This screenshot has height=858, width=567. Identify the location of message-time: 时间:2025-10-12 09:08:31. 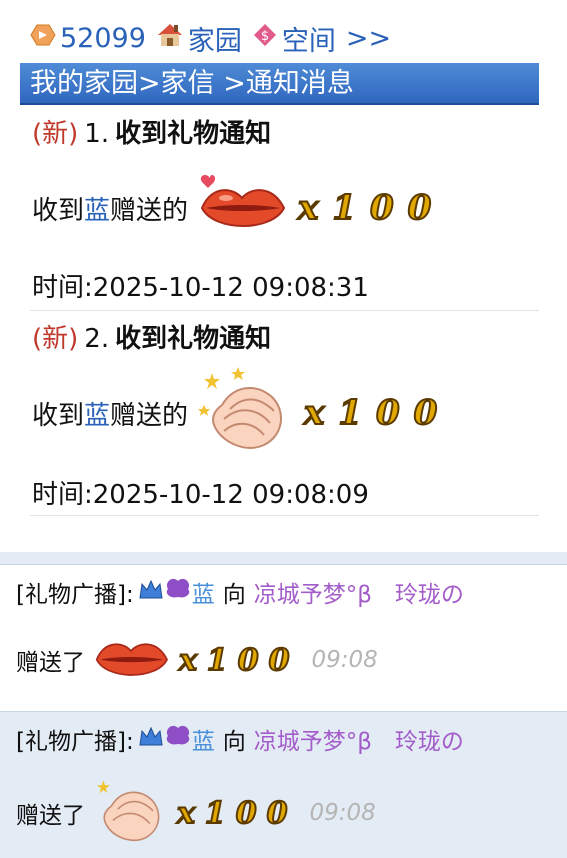
(200, 288).